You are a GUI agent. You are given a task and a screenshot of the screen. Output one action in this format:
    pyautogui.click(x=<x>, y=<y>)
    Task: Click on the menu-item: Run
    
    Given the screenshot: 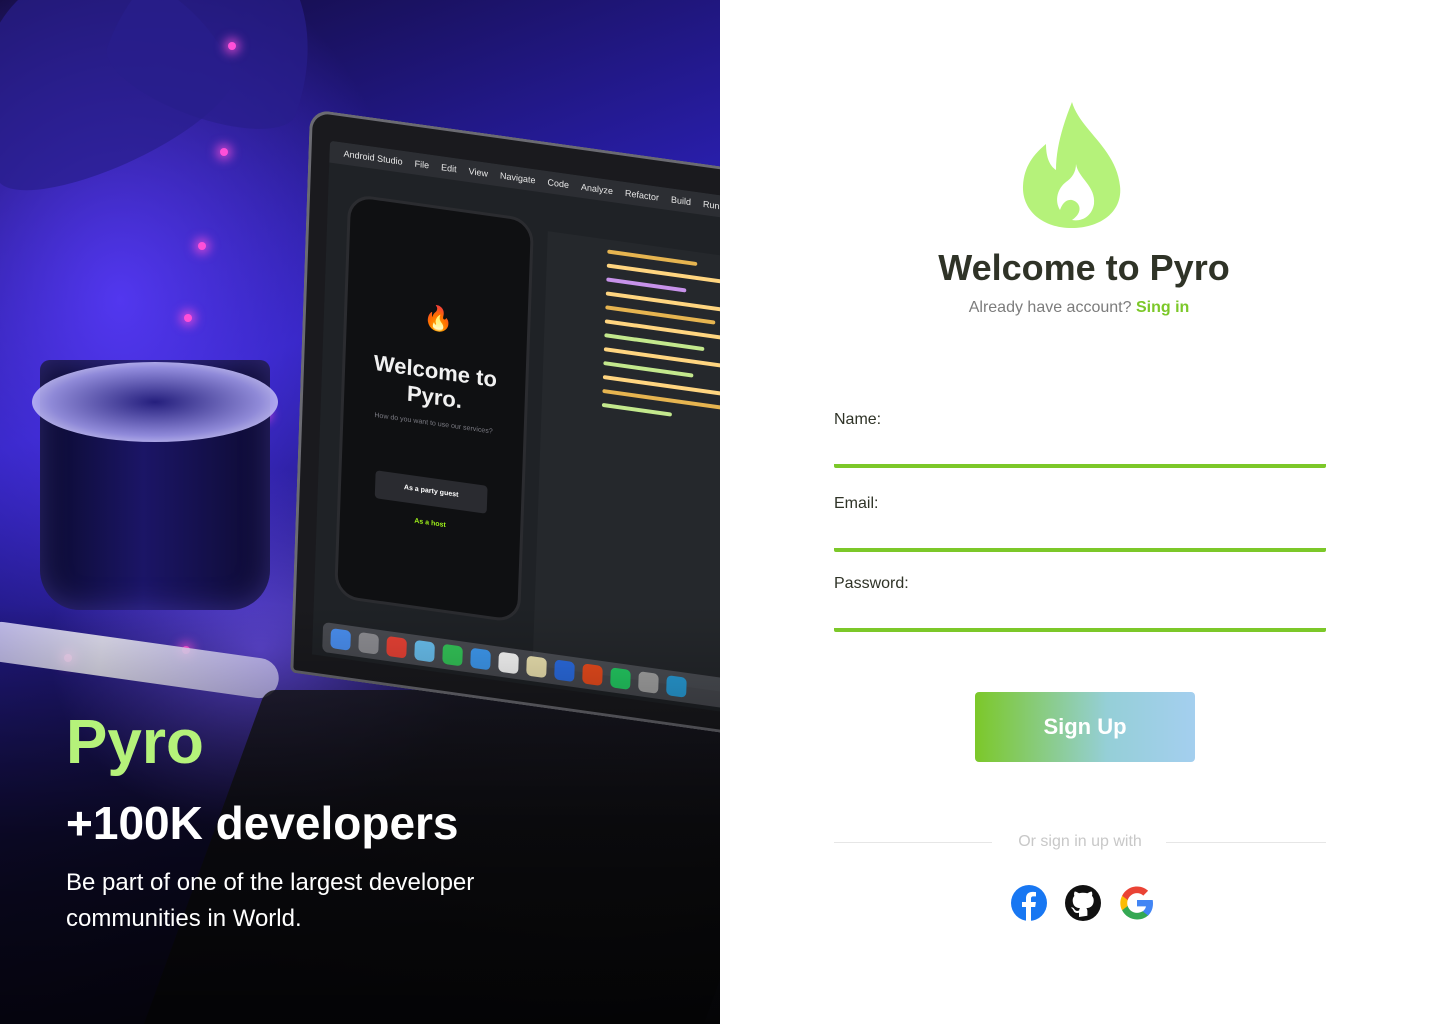 What is the action you would take?
    pyautogui.click(x=711, y=205)
    